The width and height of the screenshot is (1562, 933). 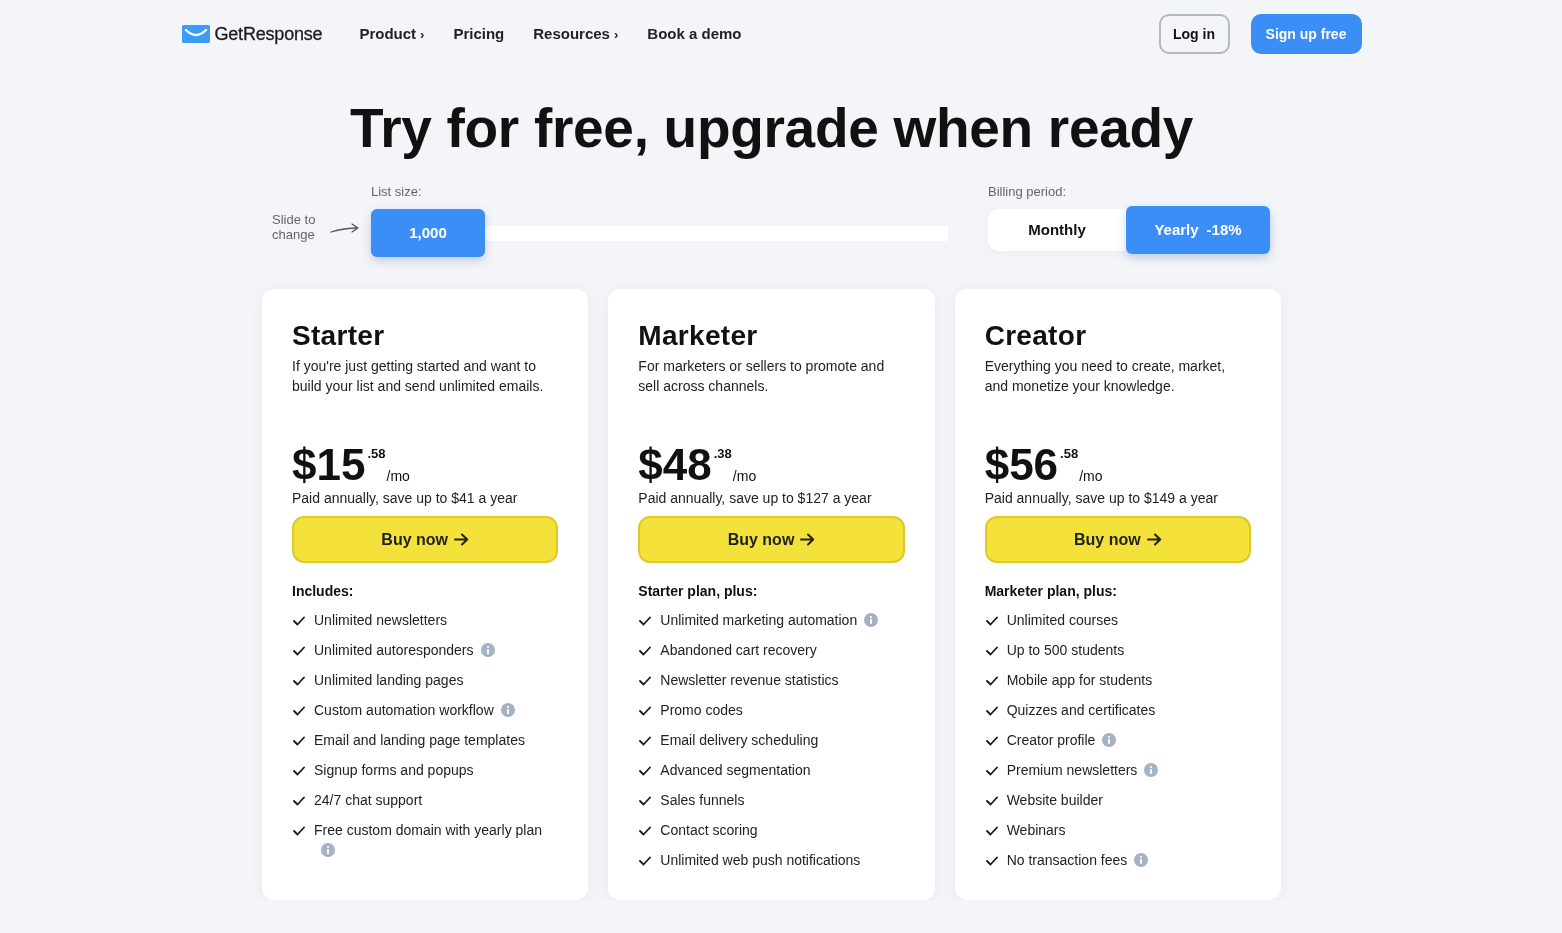 What do you see at coordinates (1036, 830) in the screenshot?
I see `feature-text: Webinars` at bounding box center [1036, 830].